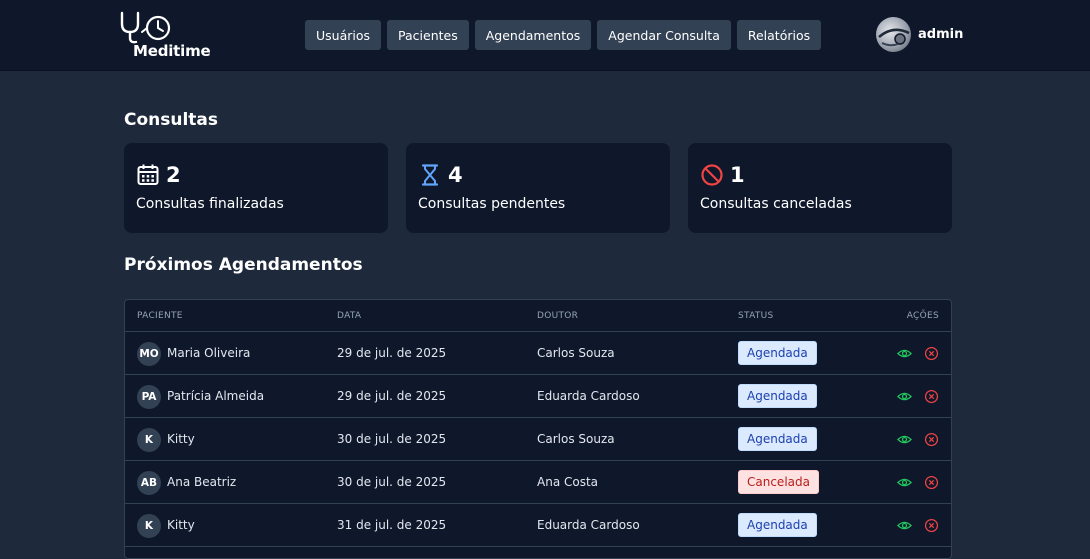 Image resolution: width=1090 pixels, height=559 pixels. What do you see at coordinates (392, 525) in the screenshot?
I see `appointment-date: 31 de jul. de 2025` at bounding box center [392, 525].